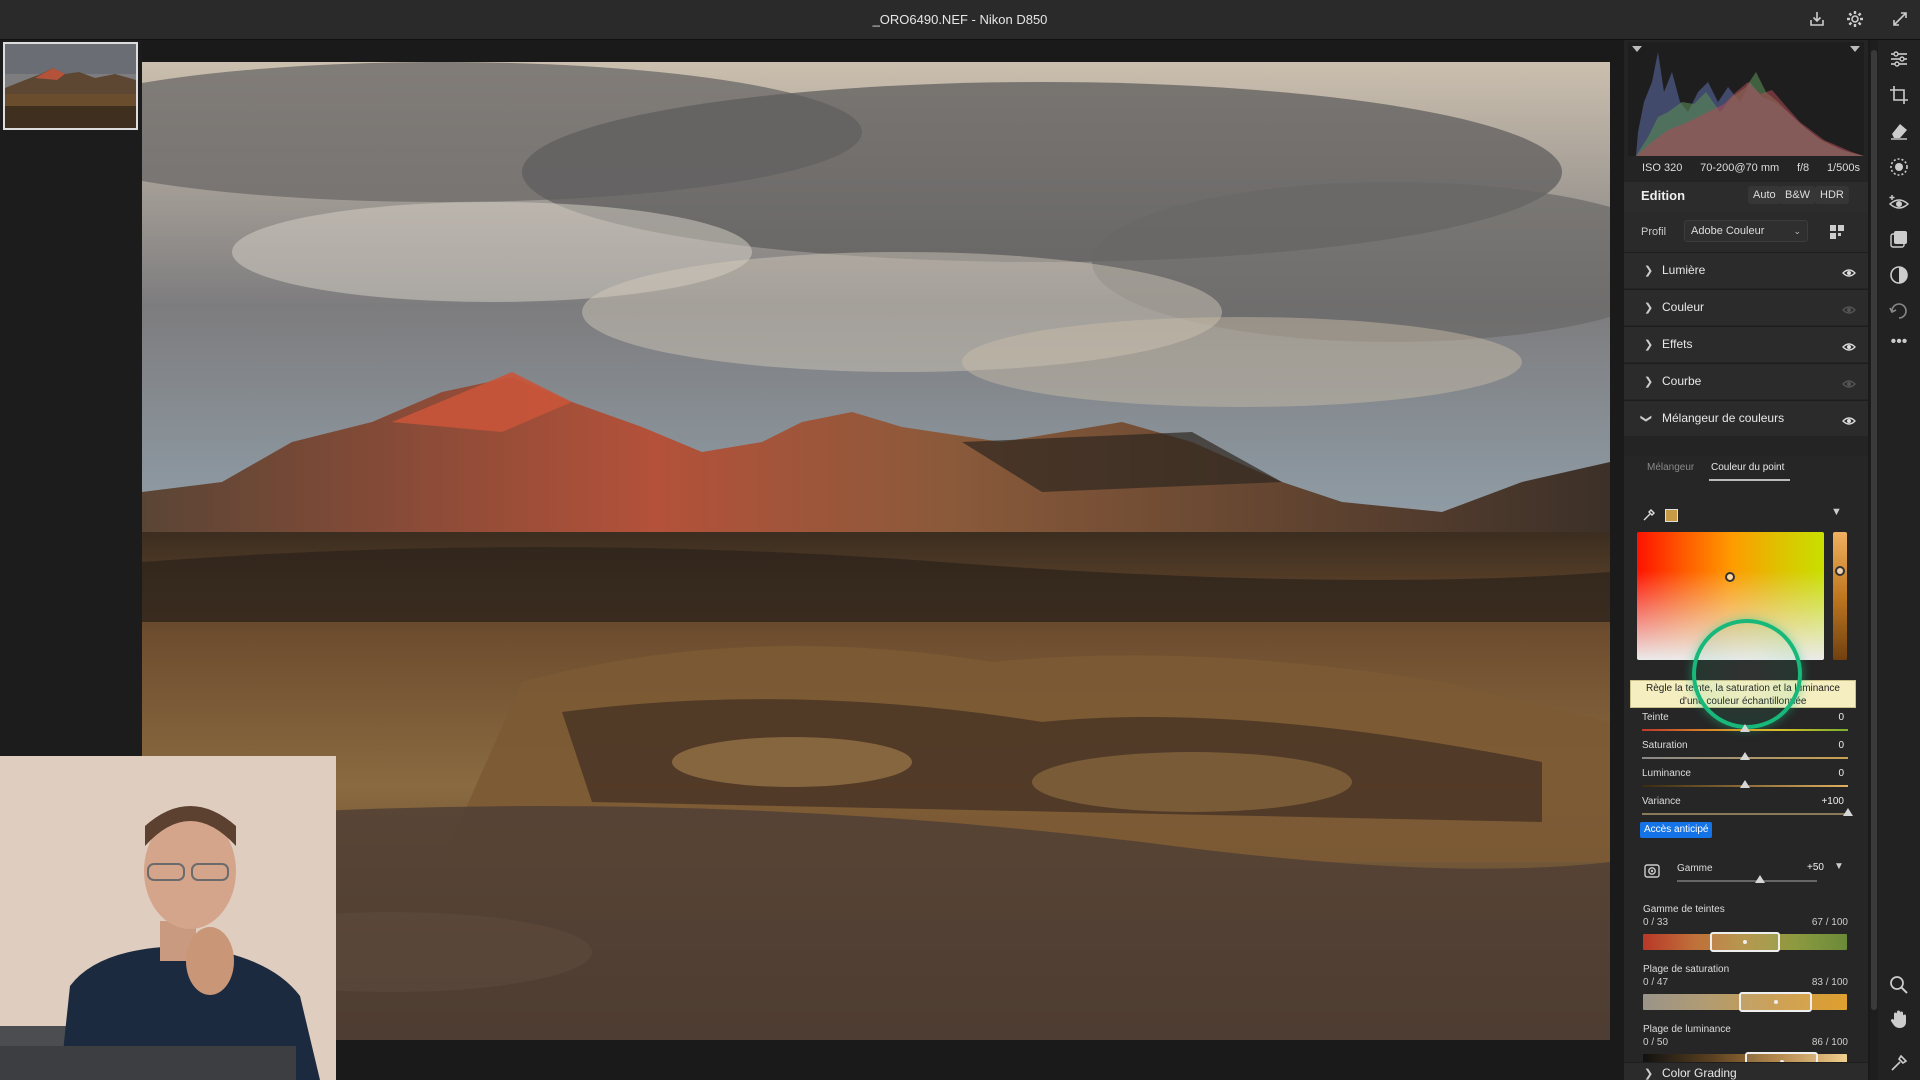  I want to click on export-icon, so click(1817, 20).